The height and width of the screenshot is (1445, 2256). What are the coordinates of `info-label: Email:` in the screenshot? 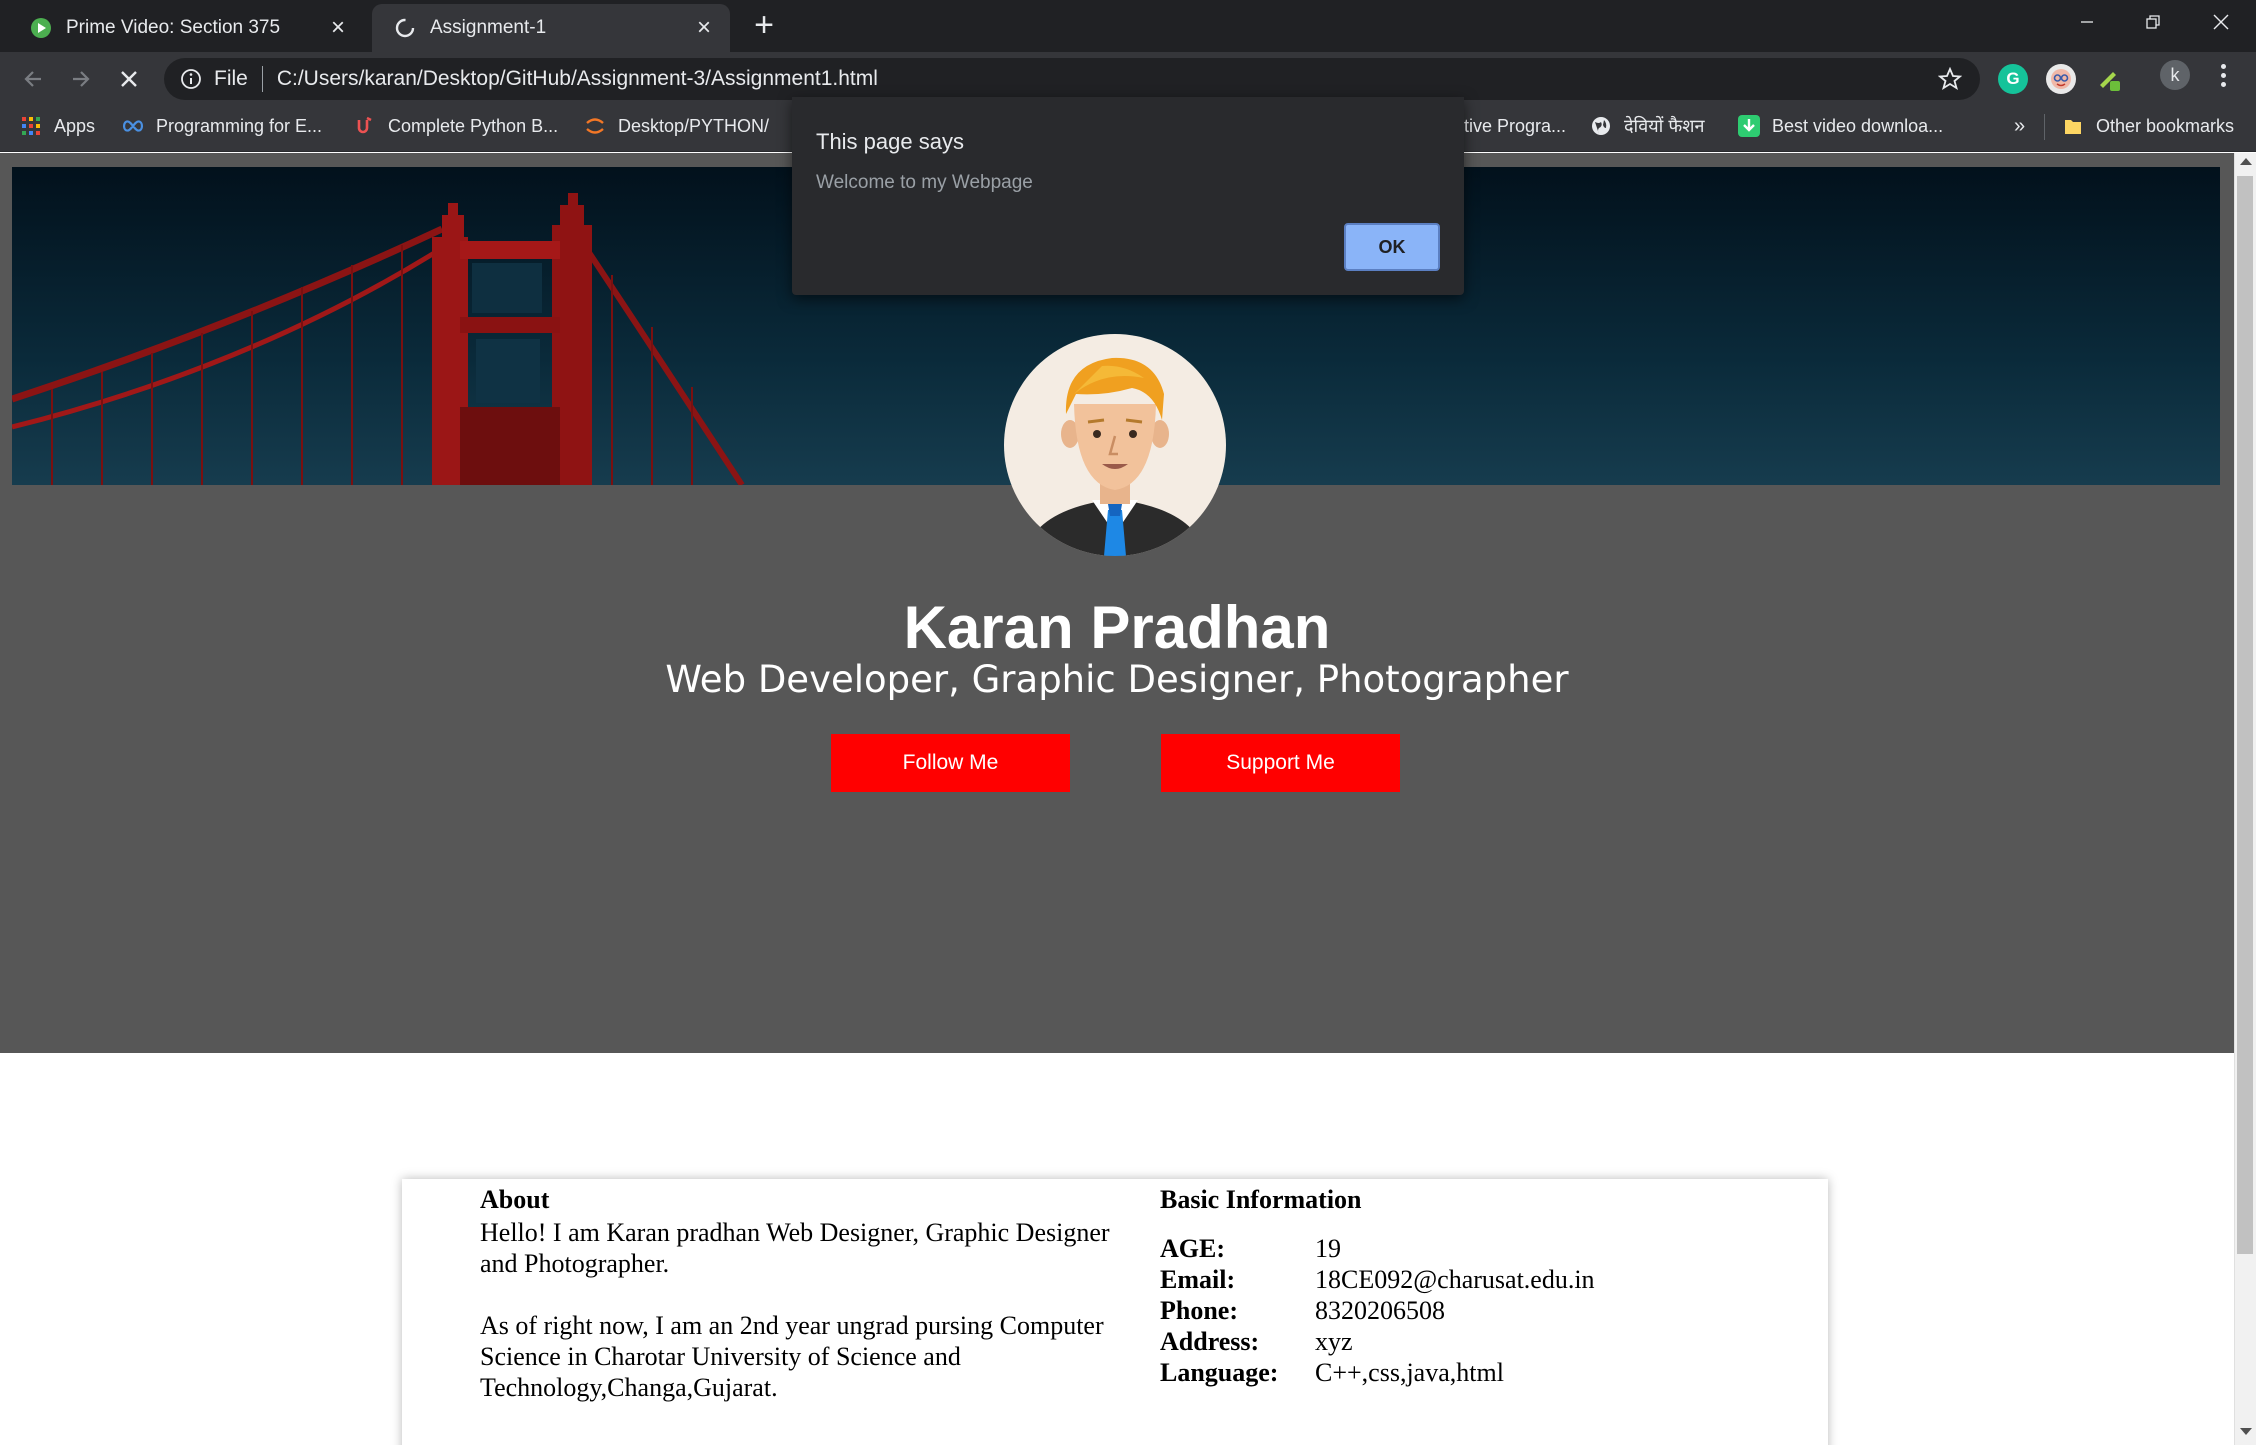 It's located at (1198, 1279).